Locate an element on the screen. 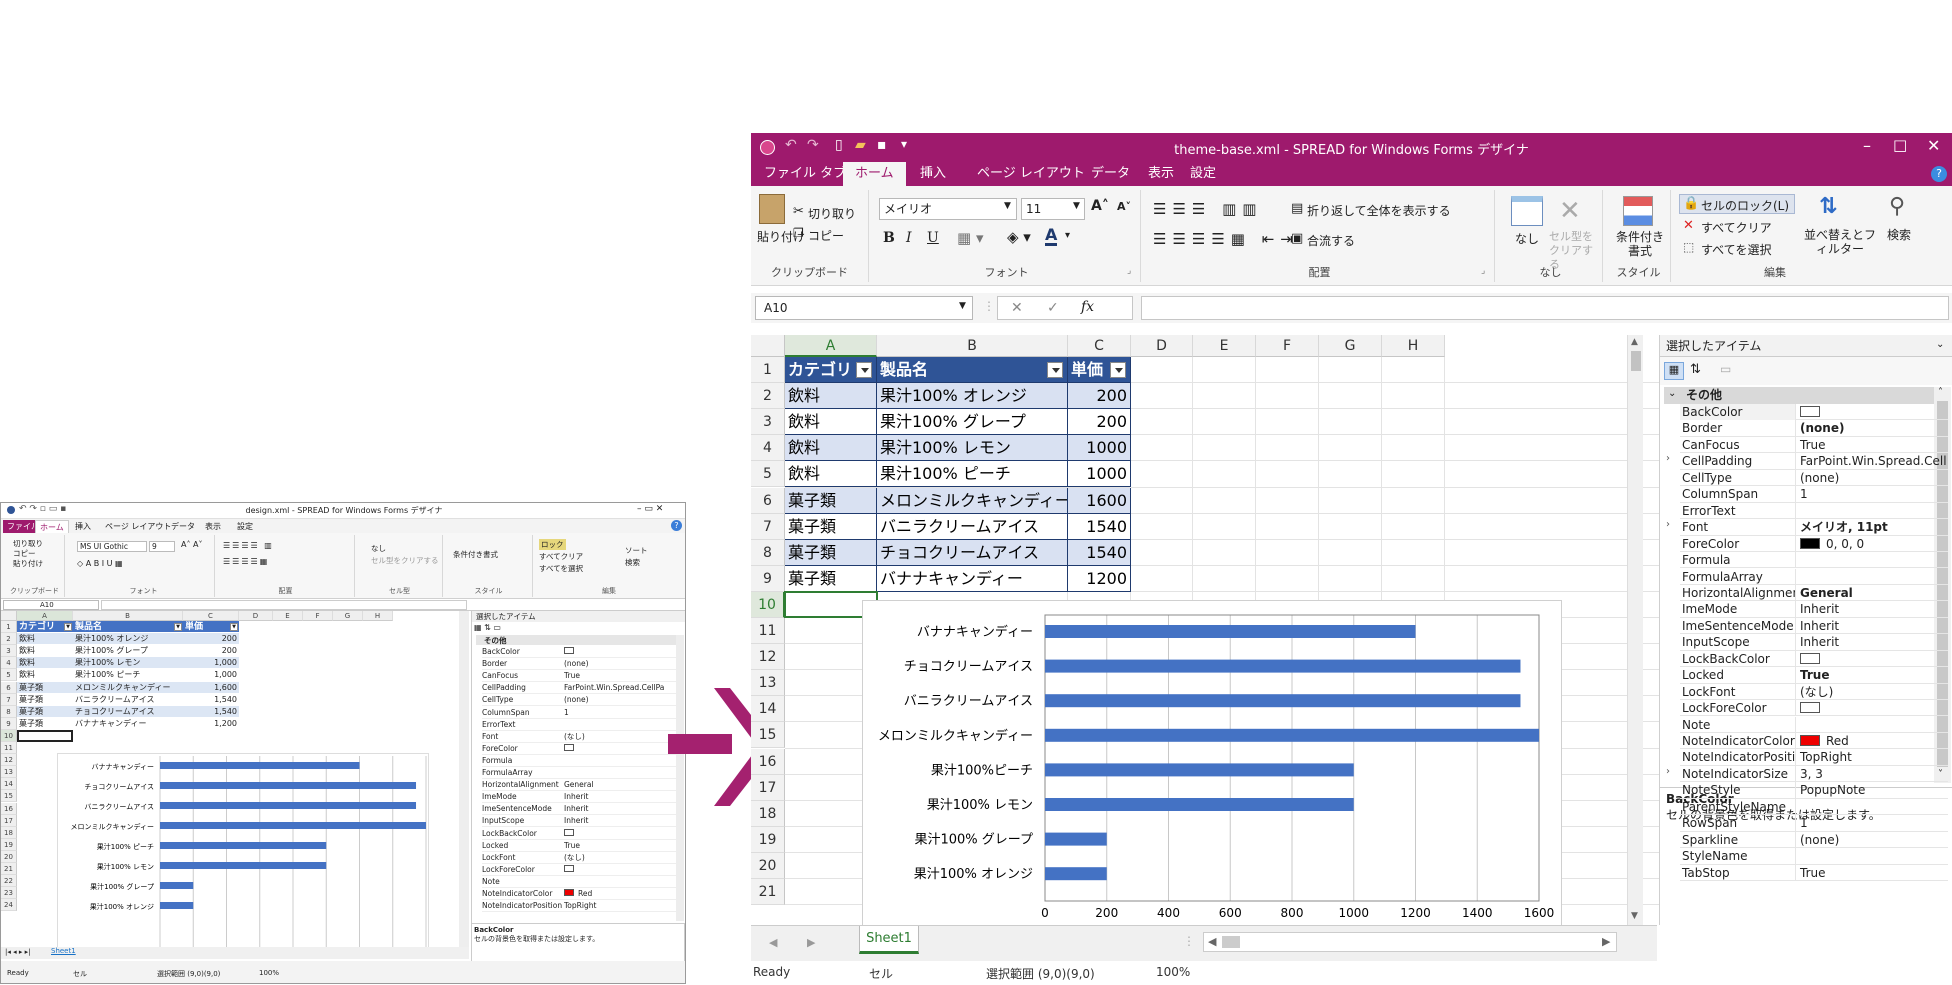  row-header-7: 7 is located at coordinates (768, 526).